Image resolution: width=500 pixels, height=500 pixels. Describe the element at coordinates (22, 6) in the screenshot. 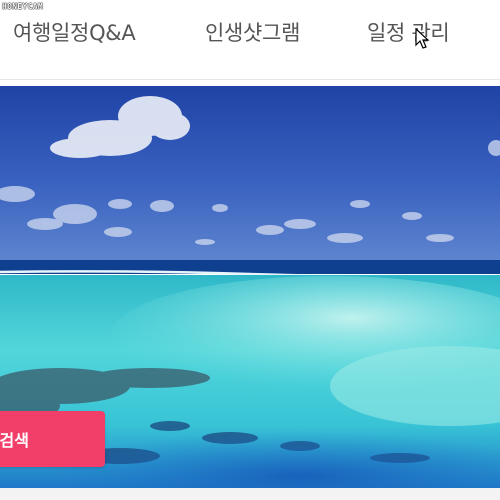

I see `watermark: HONEYCAM` at that location.